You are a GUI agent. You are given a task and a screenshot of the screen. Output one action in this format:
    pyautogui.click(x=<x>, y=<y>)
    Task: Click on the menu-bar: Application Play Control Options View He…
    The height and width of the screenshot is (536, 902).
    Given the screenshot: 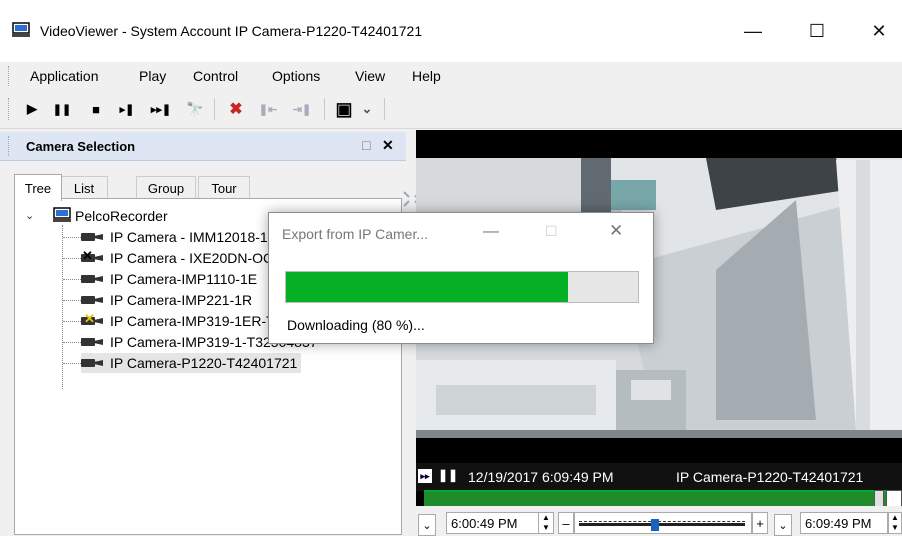 What is the action you would take?
    pyautogui.click(x=451, y=76)
    